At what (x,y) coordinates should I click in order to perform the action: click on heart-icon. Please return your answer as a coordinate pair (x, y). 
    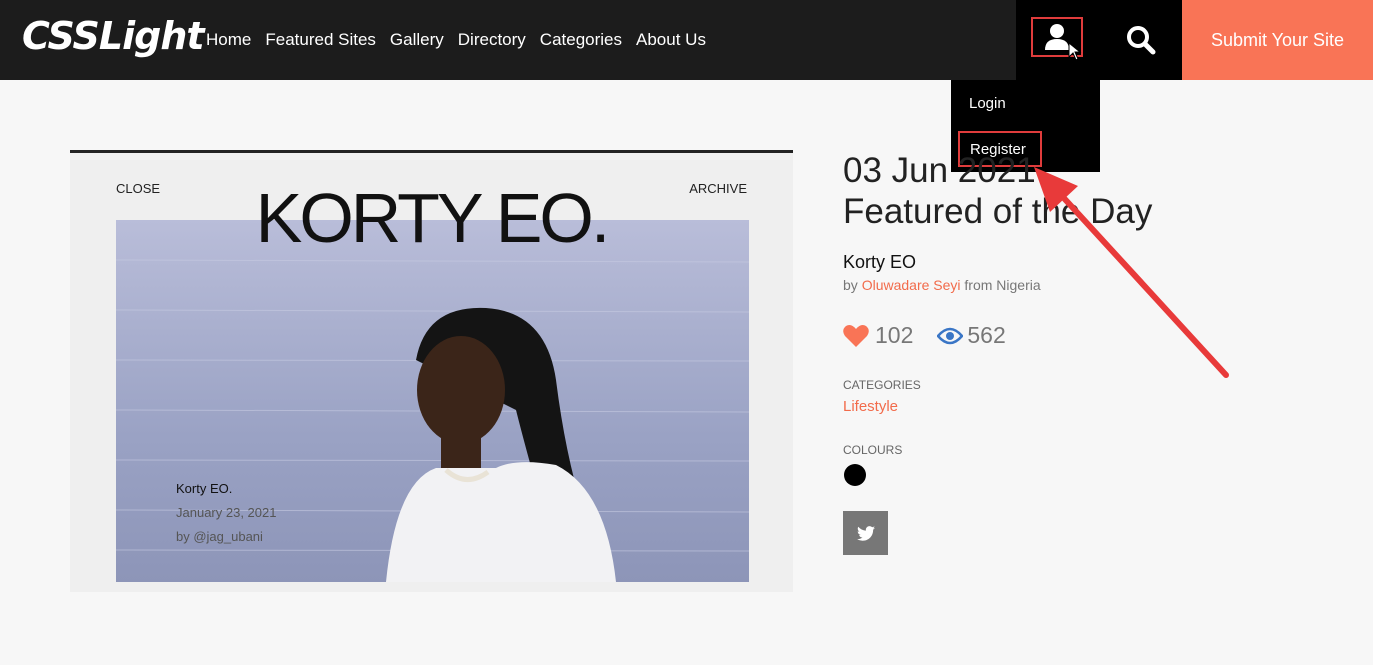
    Looking at the image, I should click on (856, 336).